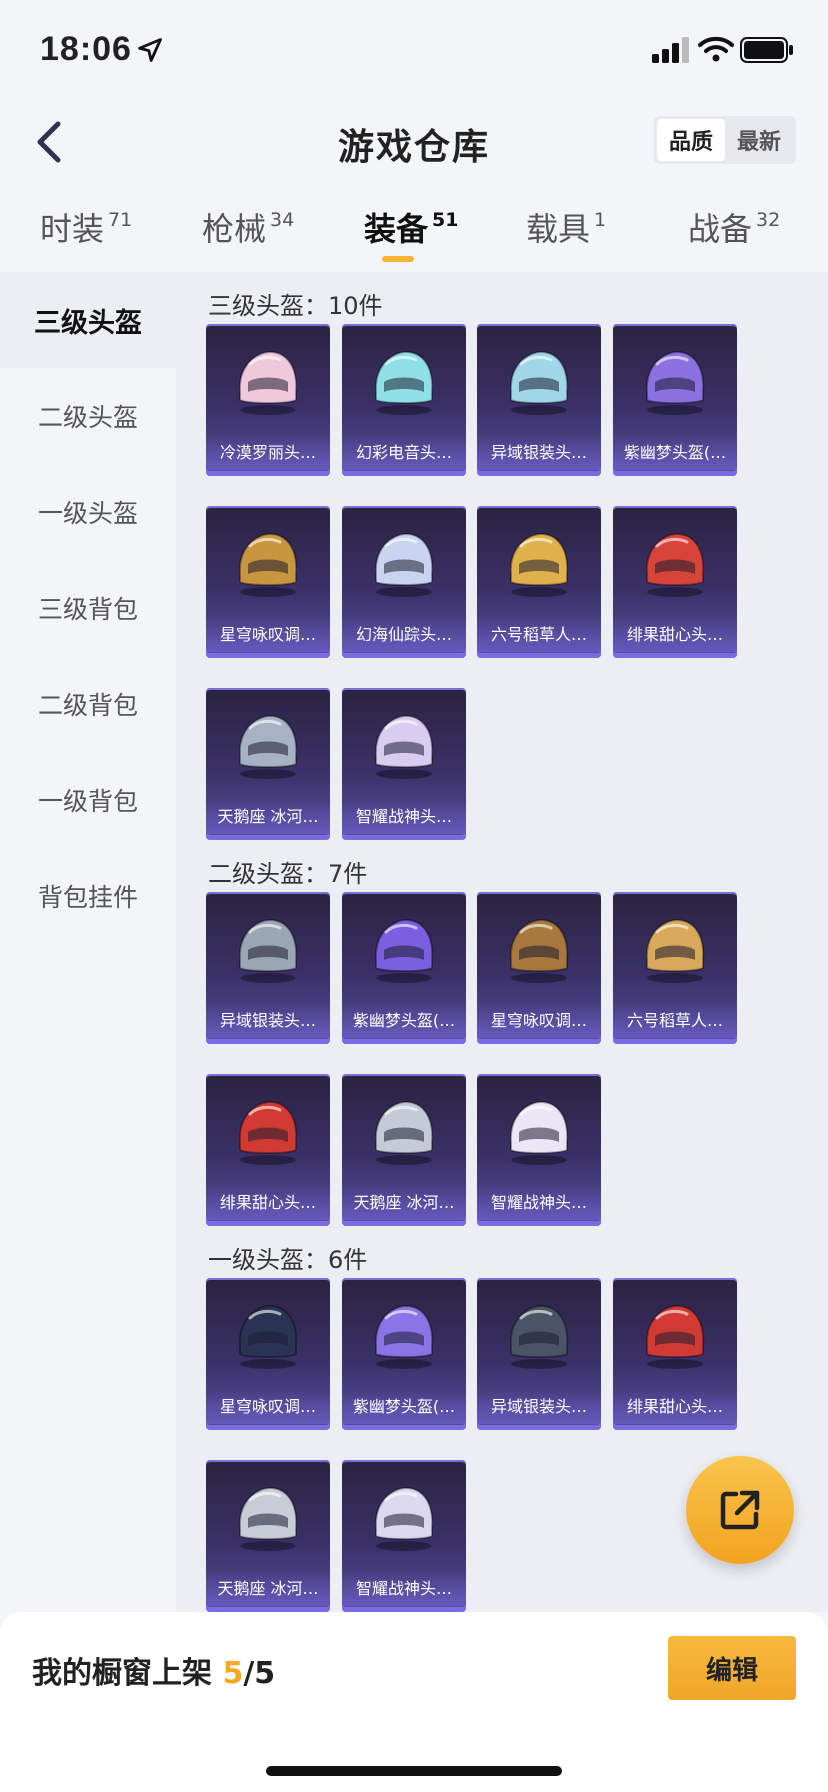 This screenshot has height=1792, width=828. I want to click on tab-fashion: 时装 71, so click(86, 227).